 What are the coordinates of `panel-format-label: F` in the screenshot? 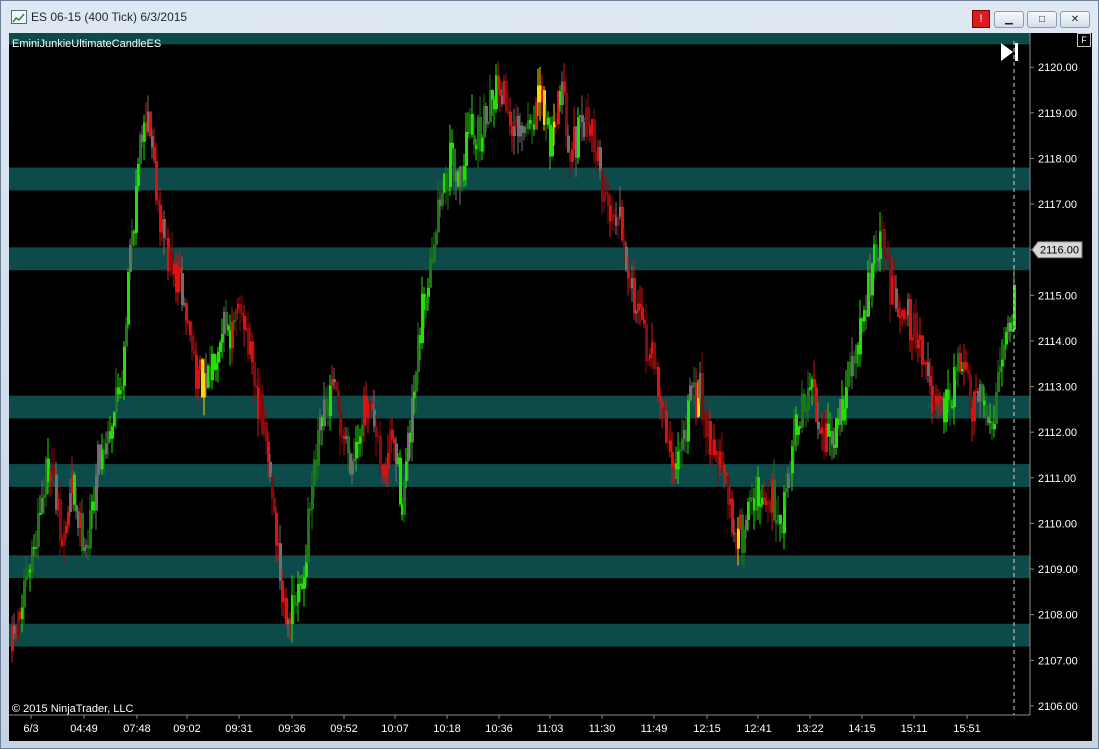 It's located at (1084, 40).